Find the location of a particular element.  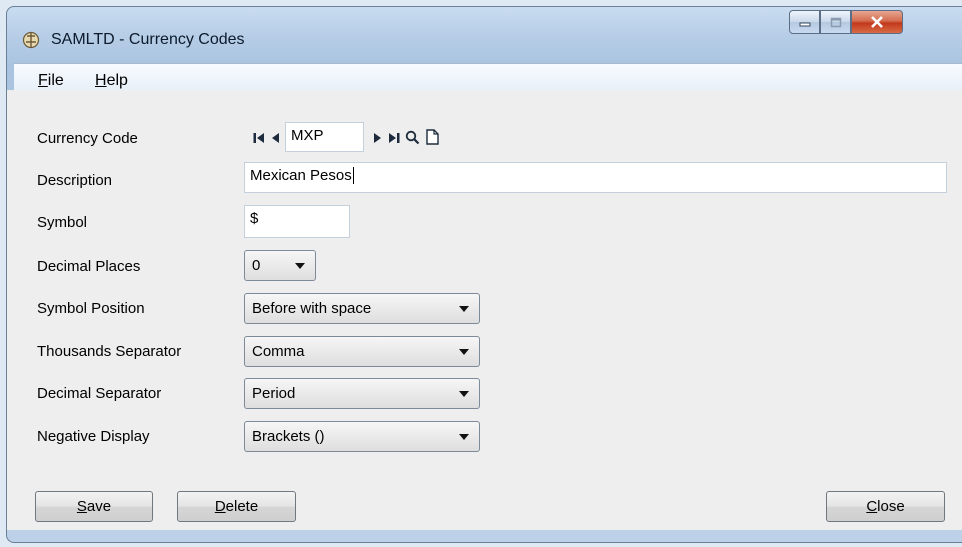

close-icon is located at coordinates (877, 22).